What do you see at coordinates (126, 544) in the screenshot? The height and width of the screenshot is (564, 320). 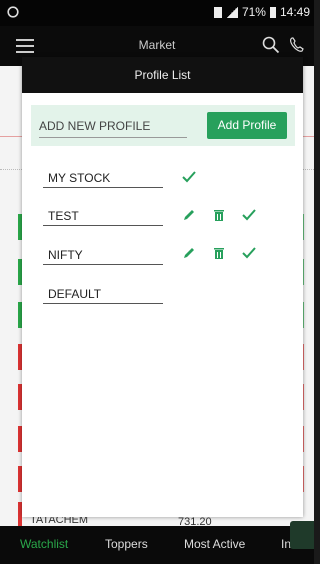 I see `tab-toppers: Toppers` at bounding box center [126, 544].